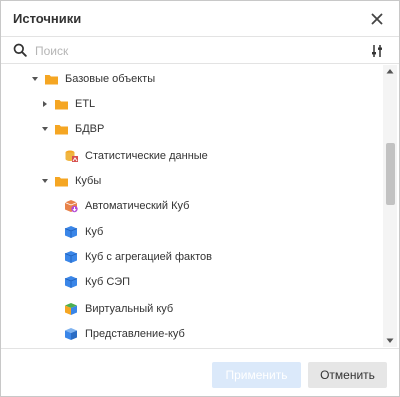 Image resolution: width=400 pixels, height=397 pixels. I want to click on search-bar, so click(200, 51).